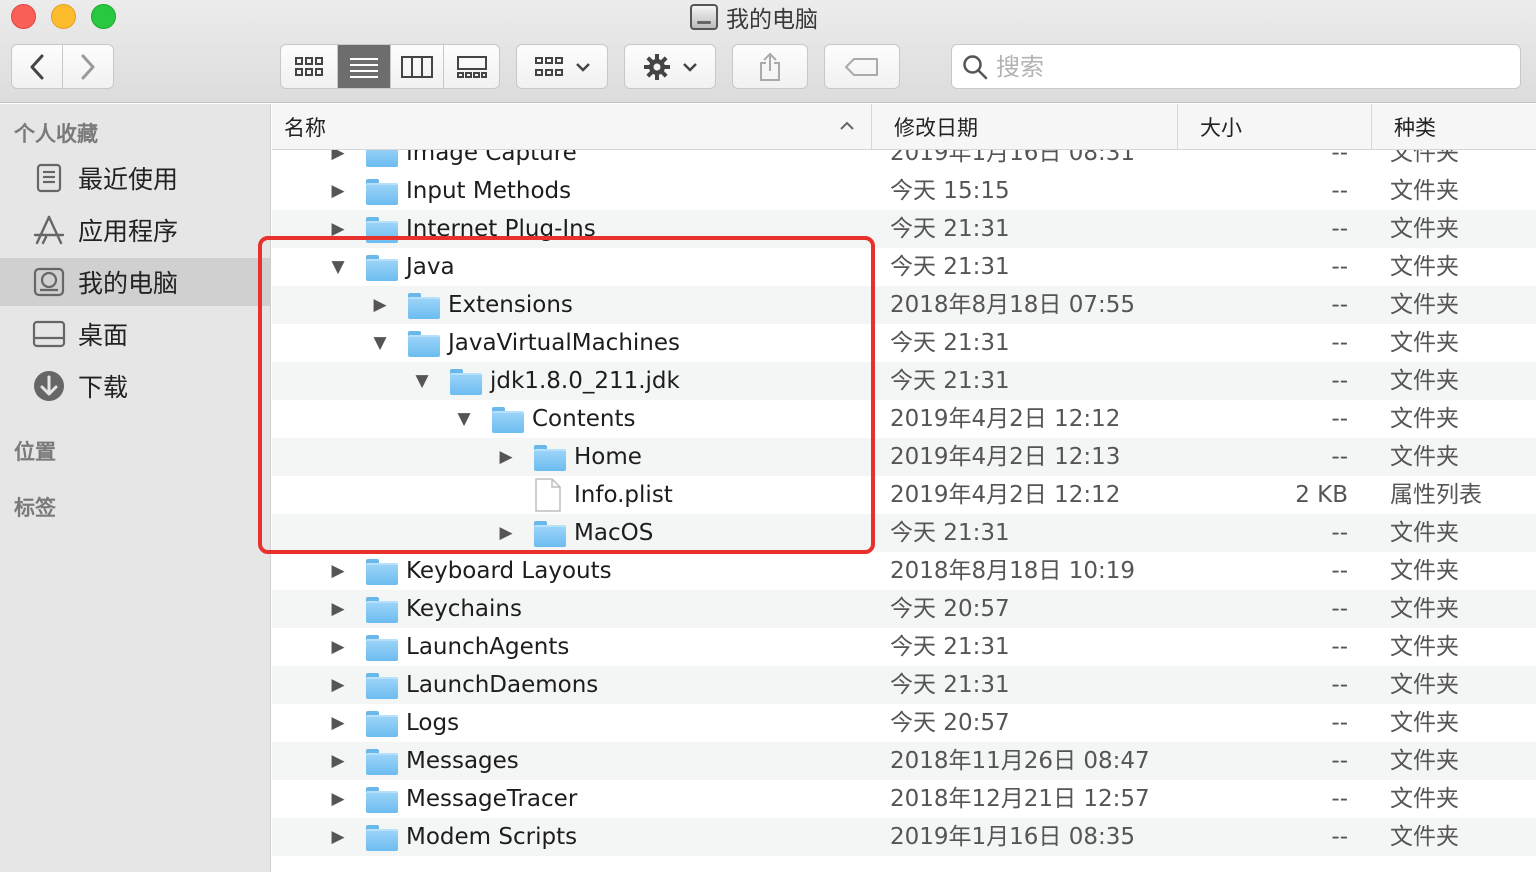 The height and width of the screenshot is (872, 1536). I want to click on file-row: ▶ Messages 2018年11月26日 08:47 -- 文件夹, so click(904, 761).